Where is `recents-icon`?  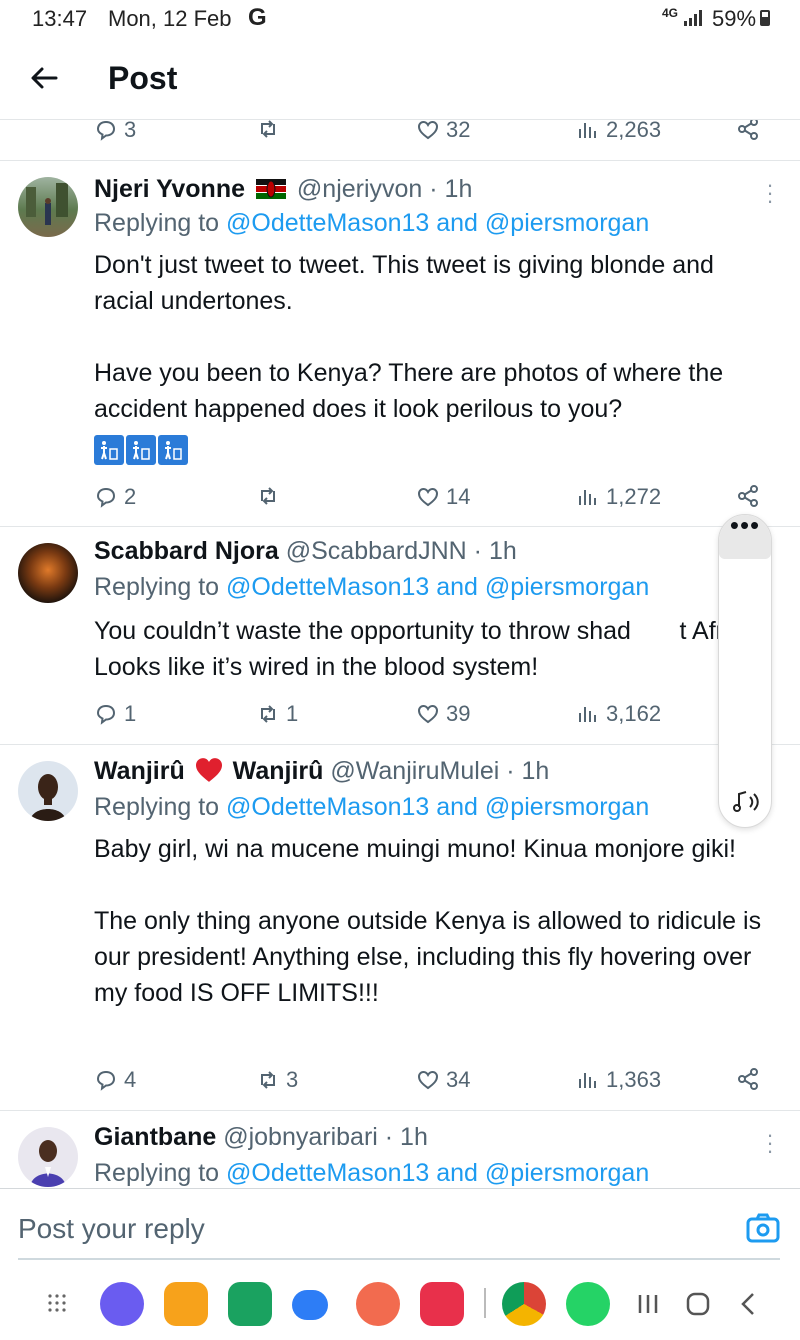
recents-icon is located at coordinates (648, 1304).